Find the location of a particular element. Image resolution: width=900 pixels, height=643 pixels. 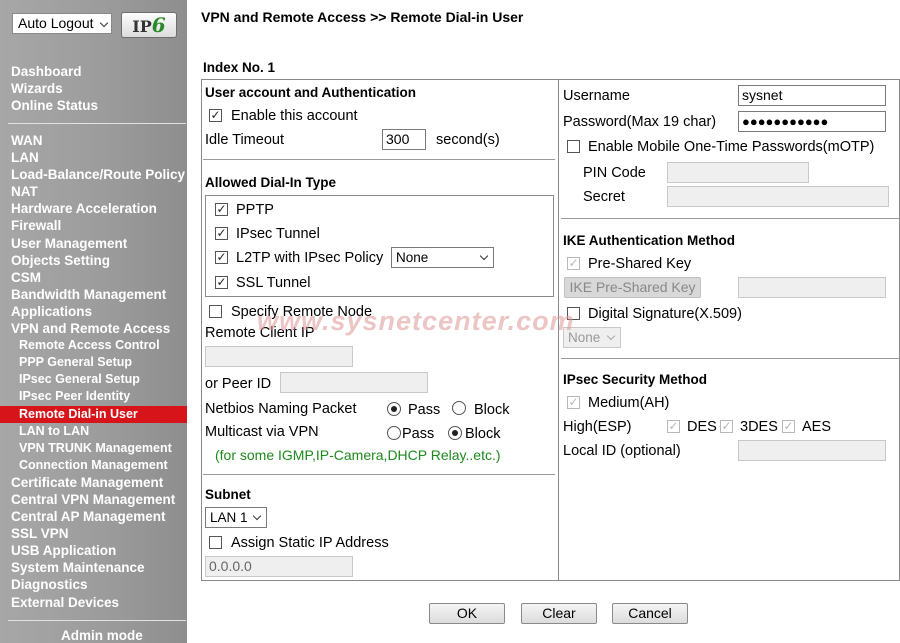

ipsec-tunnel-checkbox: ✓ is located at coordinates (221, 233).